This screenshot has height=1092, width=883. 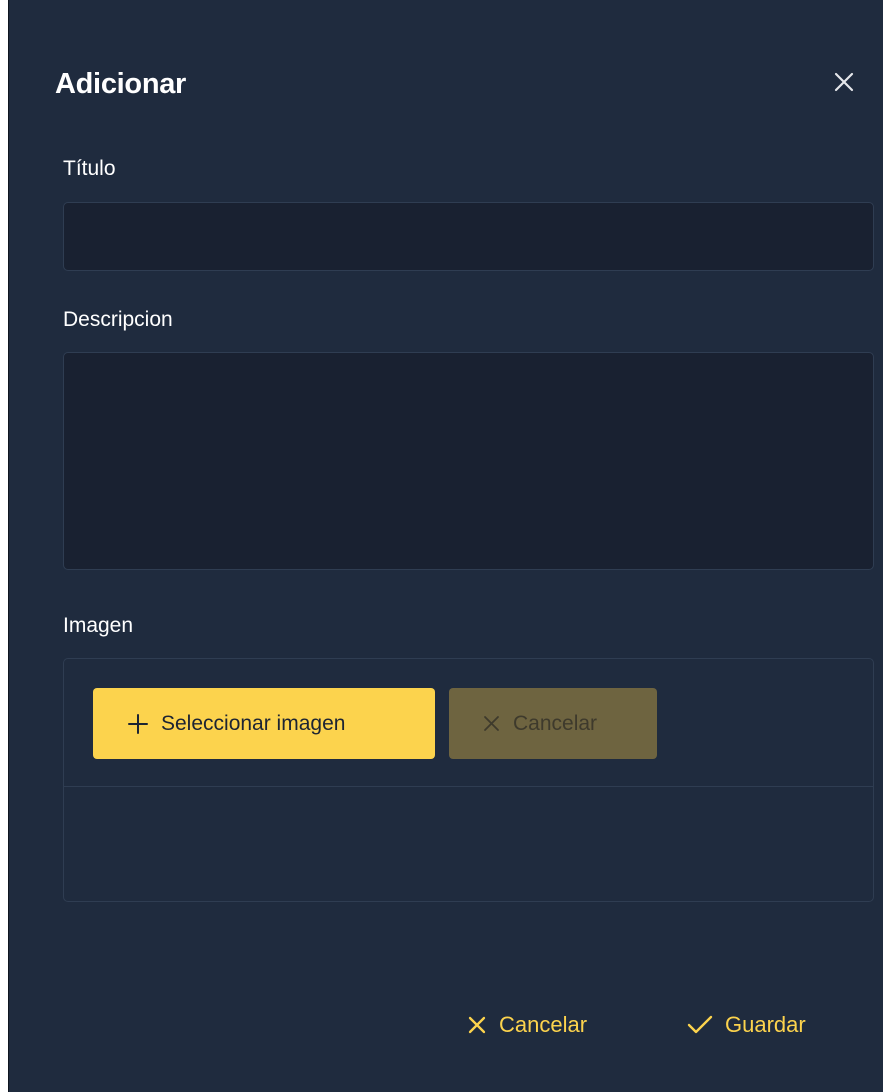 What do you see at coordinates (253, 723) in the screenshot?
I see `select-image-label: Seleccionar imagen` at bounding box center [253, 723].